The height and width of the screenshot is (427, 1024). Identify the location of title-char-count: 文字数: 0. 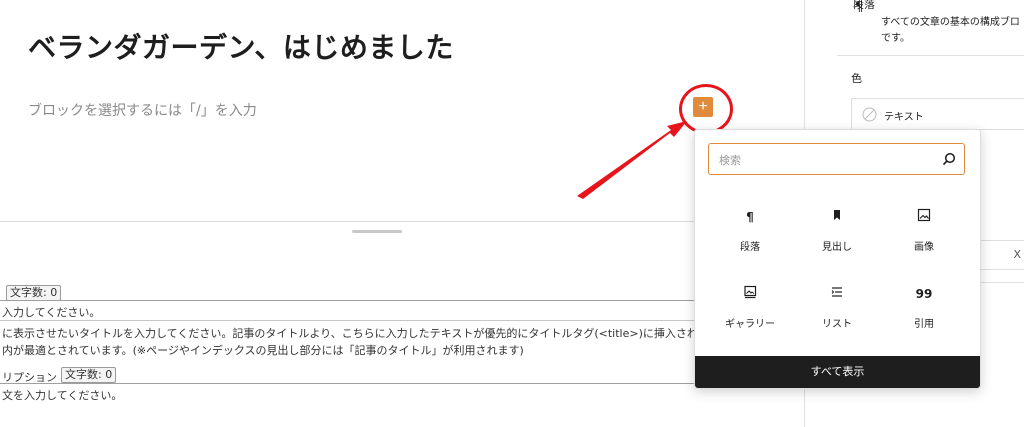
(34, 293).